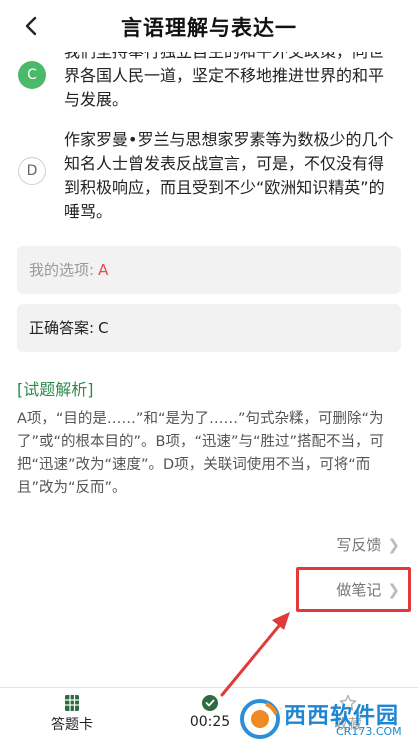 This screenshot has height=743, width=418. I want to click on chevron-right-icon: ❯, so click(393, 545).